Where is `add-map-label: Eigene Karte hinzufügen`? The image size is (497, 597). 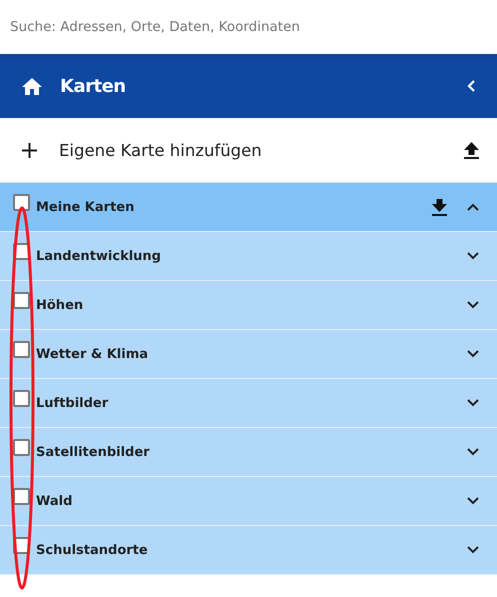
add-map-label: Eigene Karte hinzufügen is located at coordinates (261, 150).